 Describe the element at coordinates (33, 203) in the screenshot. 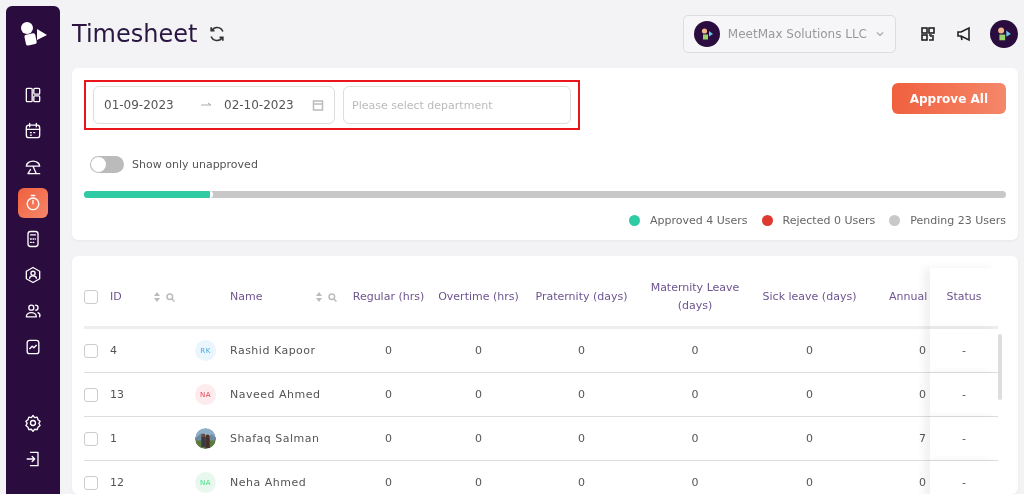

I see `sidebar-item` at that location.